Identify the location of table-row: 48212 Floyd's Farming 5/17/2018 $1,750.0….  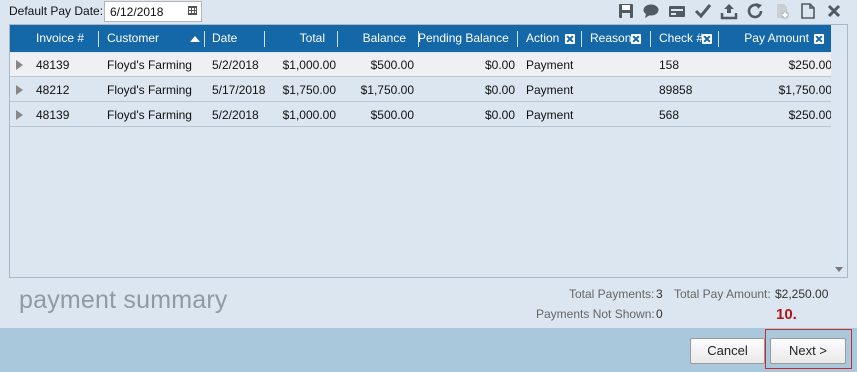
(421, 90).